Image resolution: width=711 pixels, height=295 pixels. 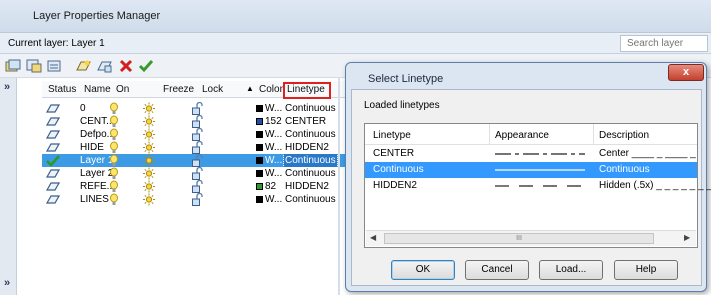 What do you see at coordinates (126, 66) in the screenshot?
I see `delete-layer-icon` at bounding box center [126, 66].